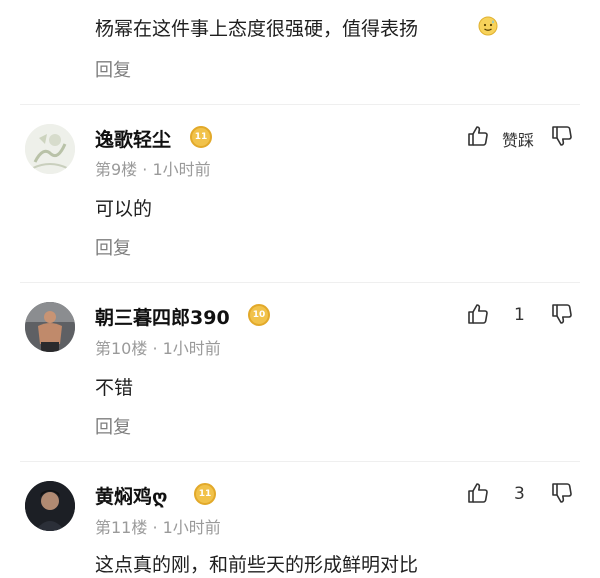 The height and width of the screenshot is (578, 600). What do you see at coordinates (162, 316) in the screenshot?
I see `username: 朝三暮四郎390` at bounding box center [162, 316].